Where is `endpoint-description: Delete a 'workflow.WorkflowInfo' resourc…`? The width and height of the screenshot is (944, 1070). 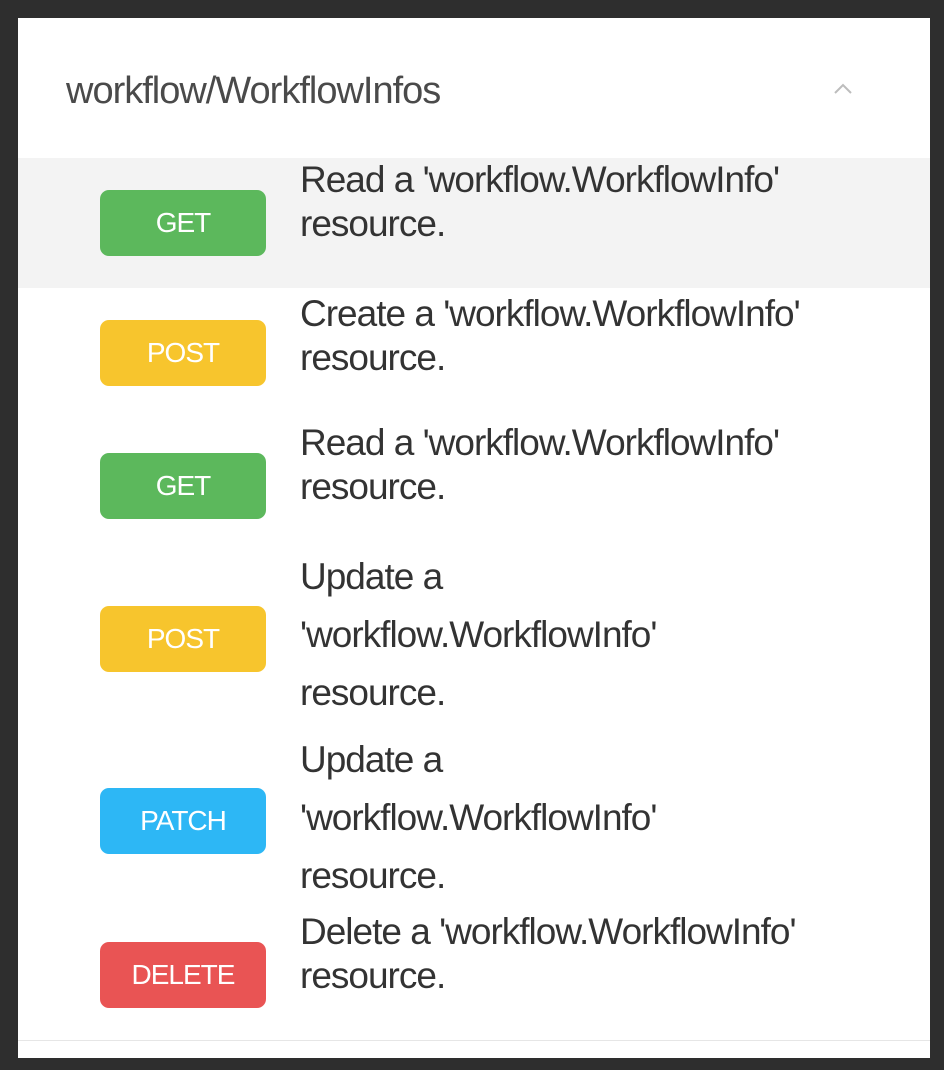
endpoint-description: Delete a 'workflow.WorkflowInfo' resourc… is located at coordinates (548, 953).